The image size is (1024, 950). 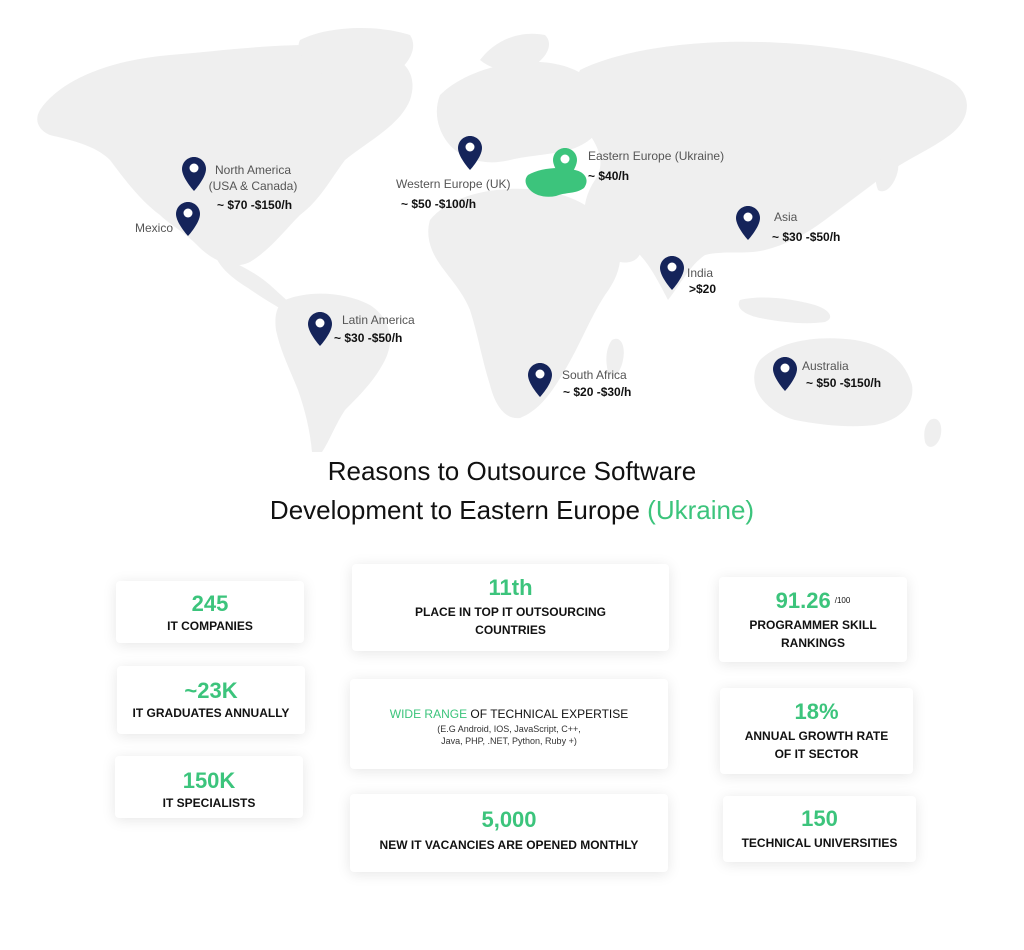 I want to click on asia-label: Asia, so click(x=786, y=217).